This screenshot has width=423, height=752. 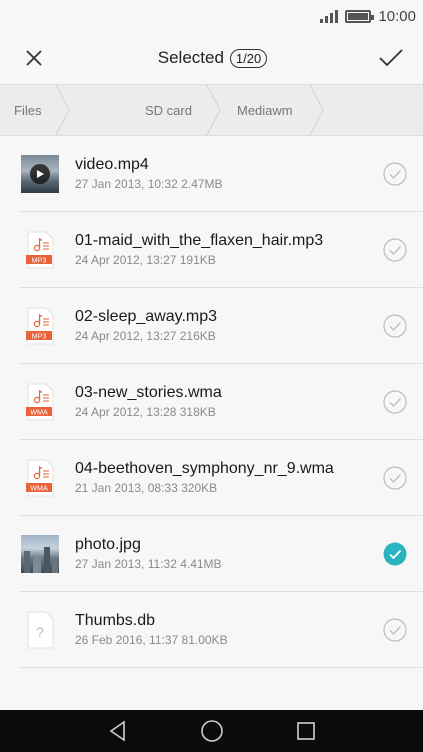 I want to click on recents-icon, so click(x=305, y=731).